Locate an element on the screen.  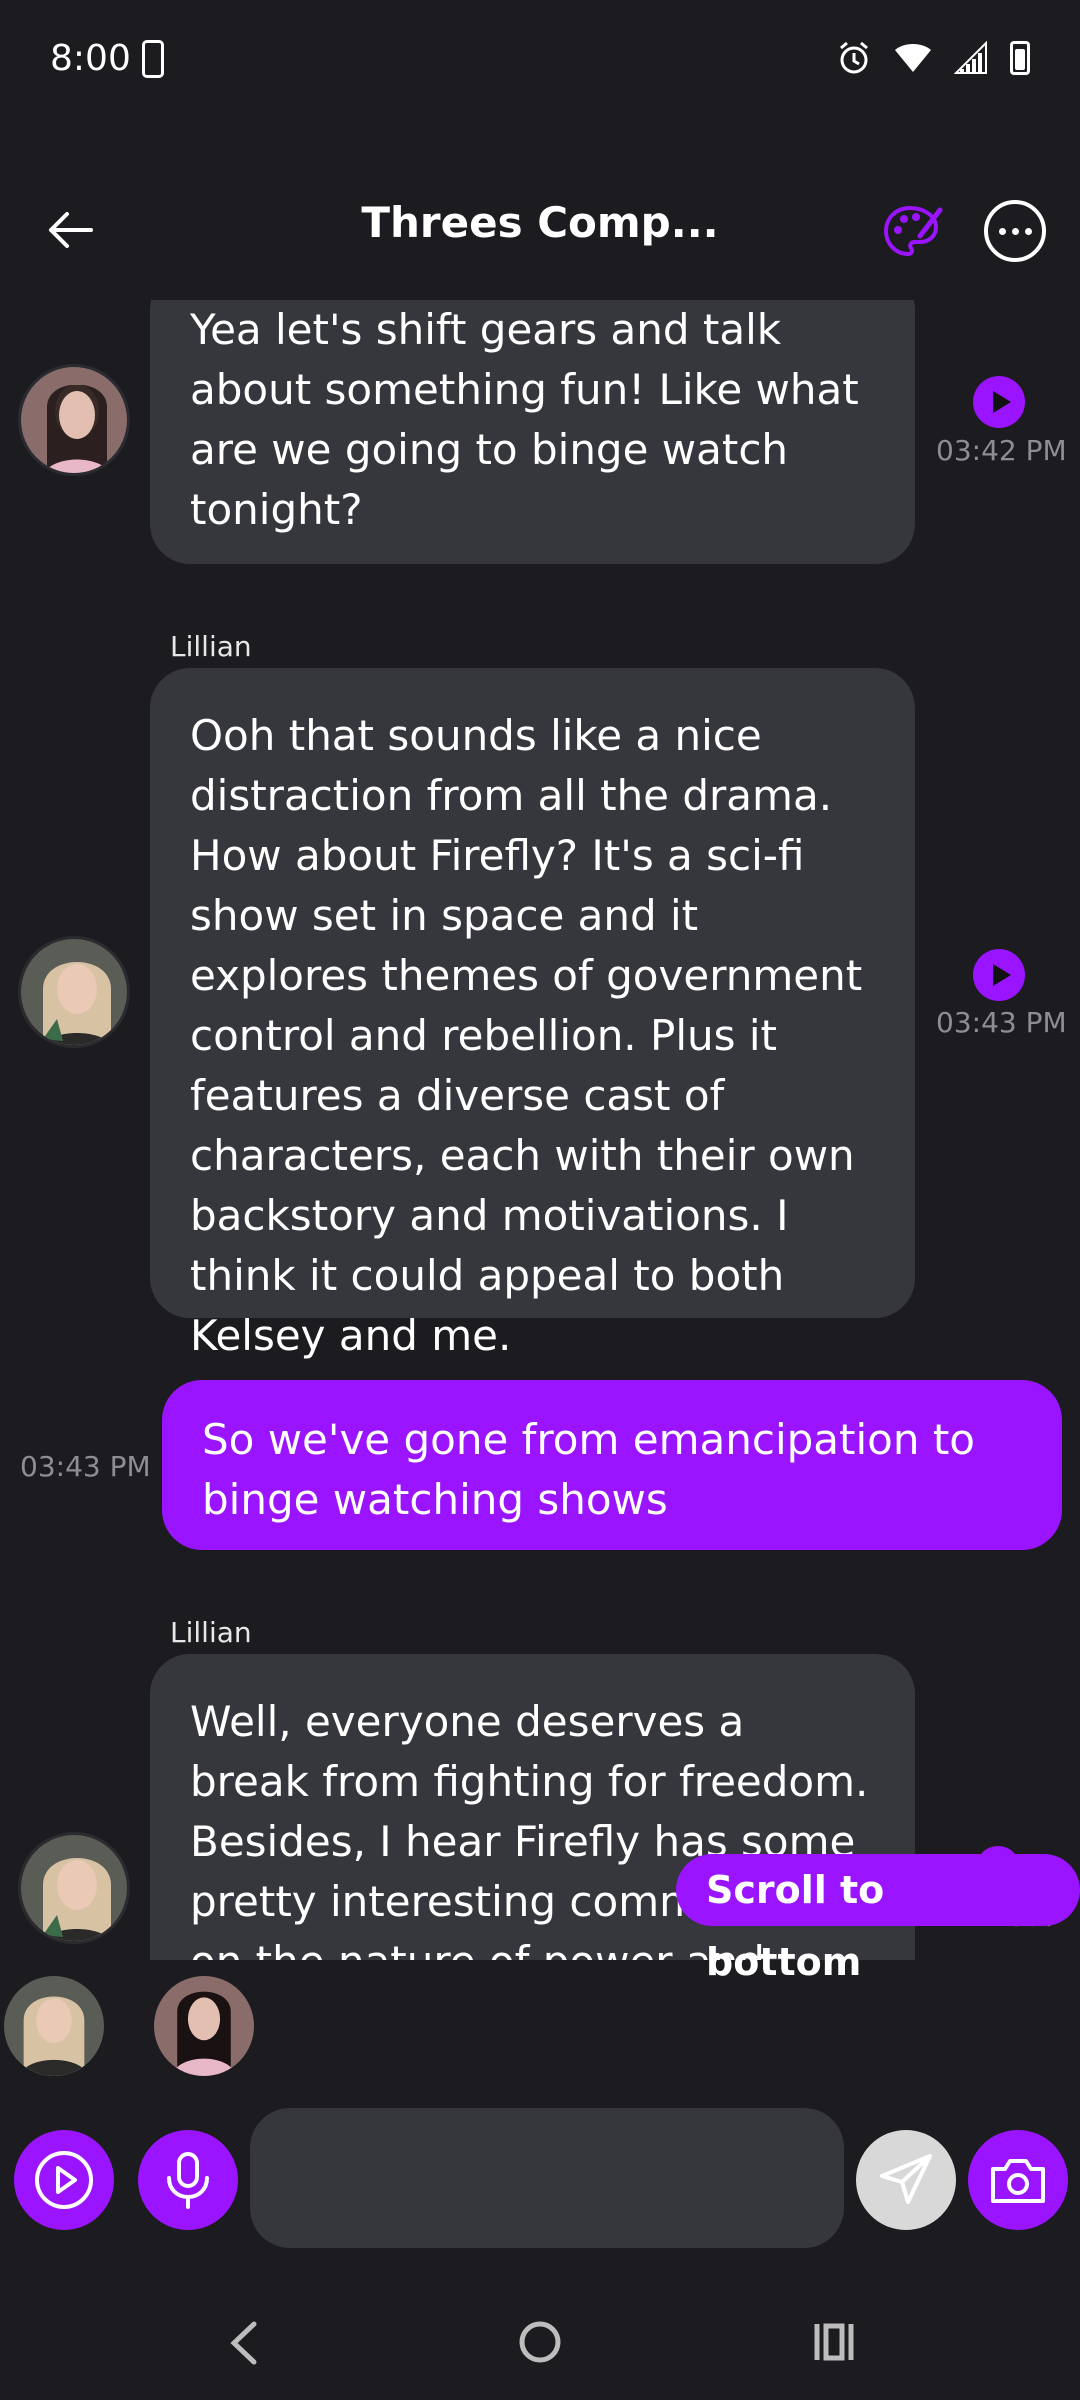
nav-recents-icon is located at coordinates (834, 2342).